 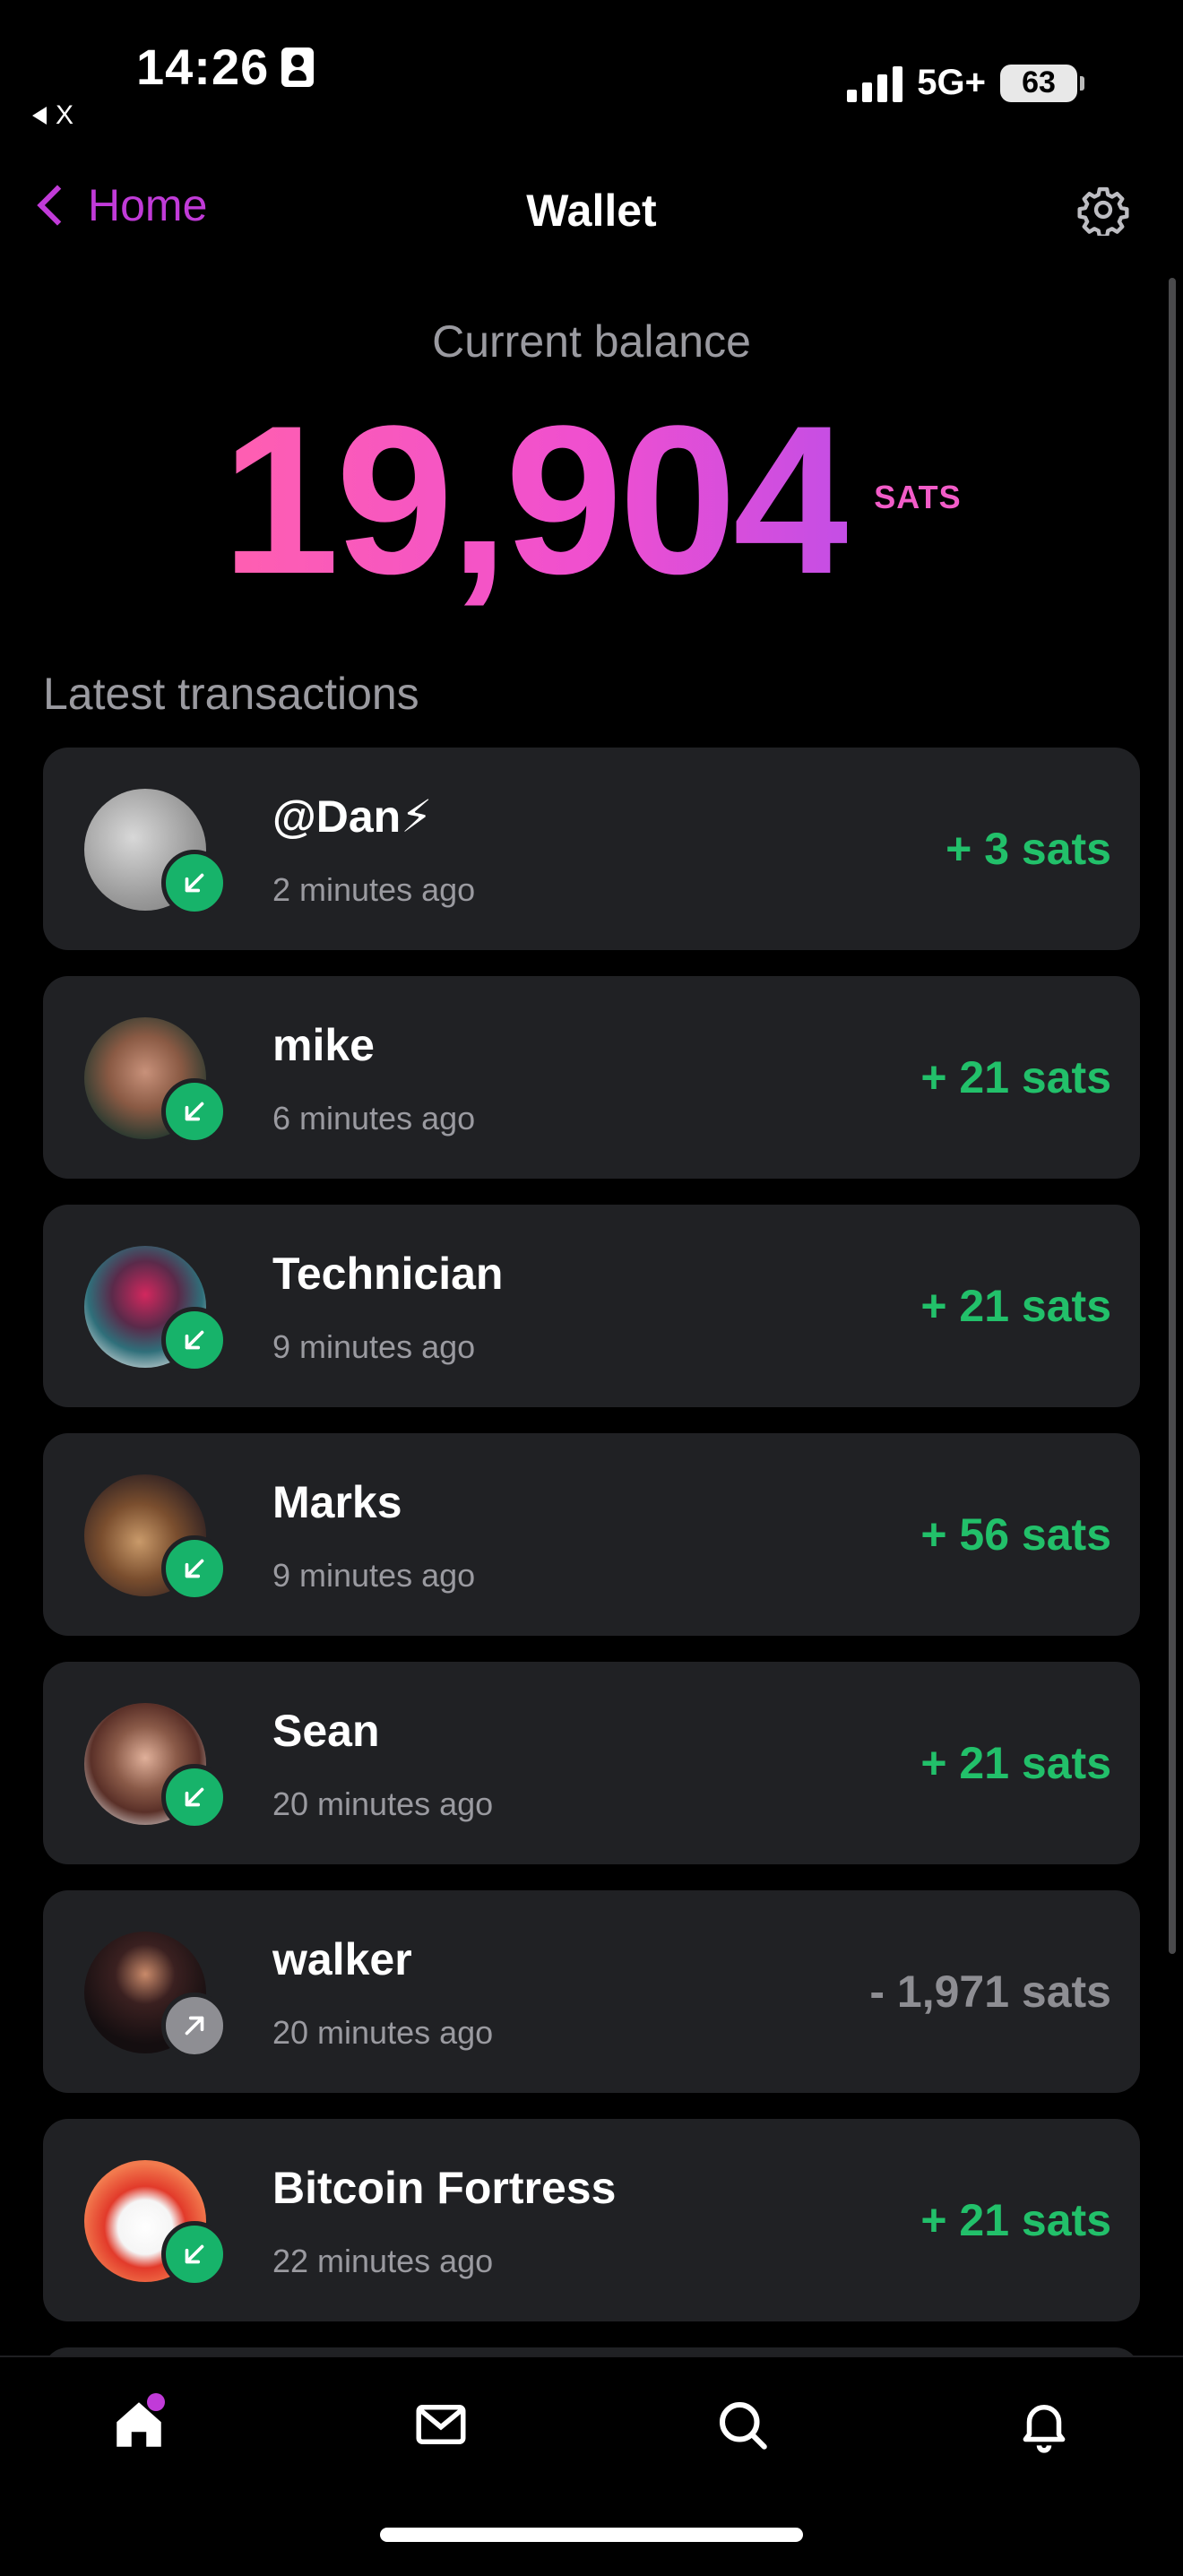 I want to click on network-type: 5G+, so click(x=951, y=82).